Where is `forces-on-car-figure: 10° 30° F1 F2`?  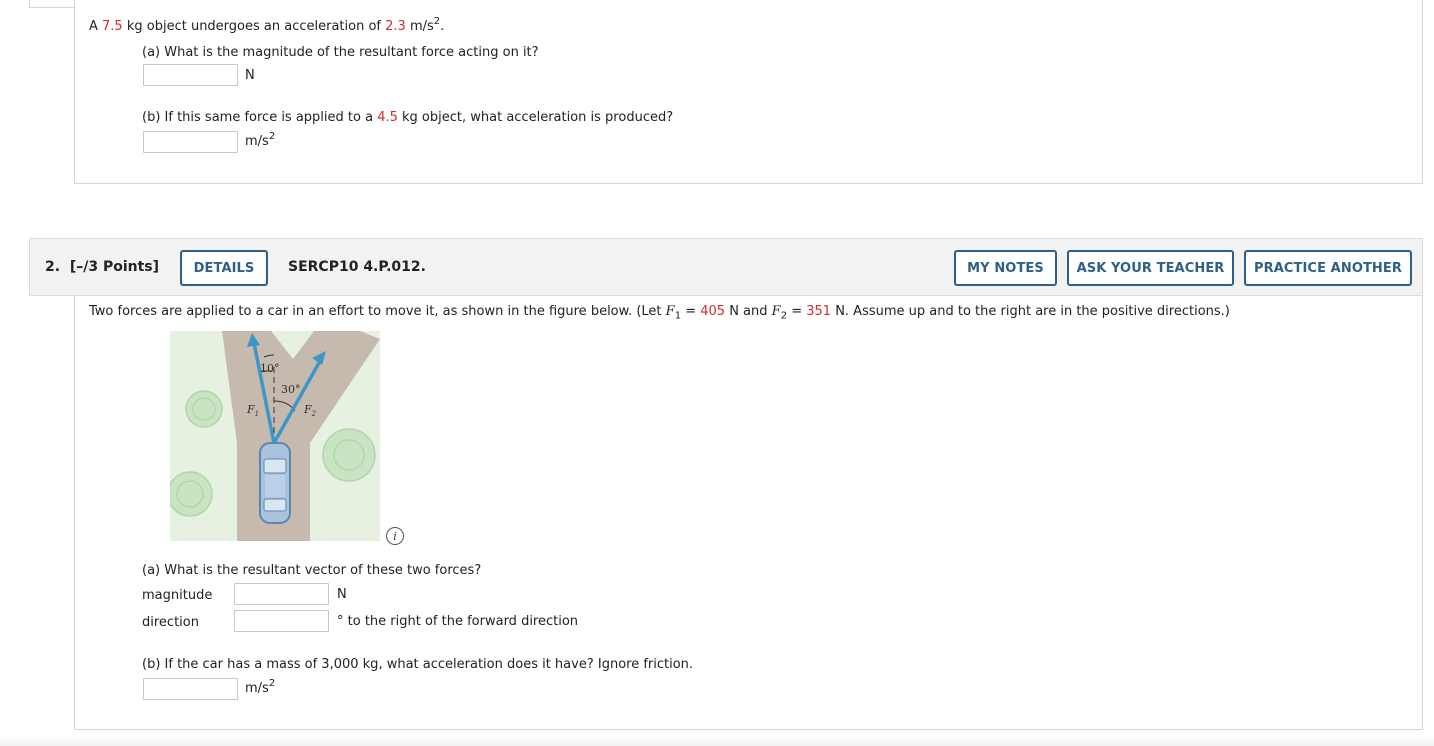
forces-on-car-figure: 10° 30° F1 F2 is located at coordinates (275, 436).